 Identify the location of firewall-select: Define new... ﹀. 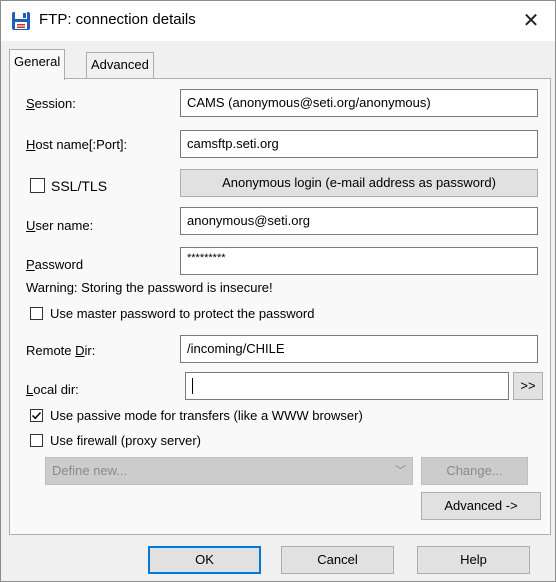
(229, 471).